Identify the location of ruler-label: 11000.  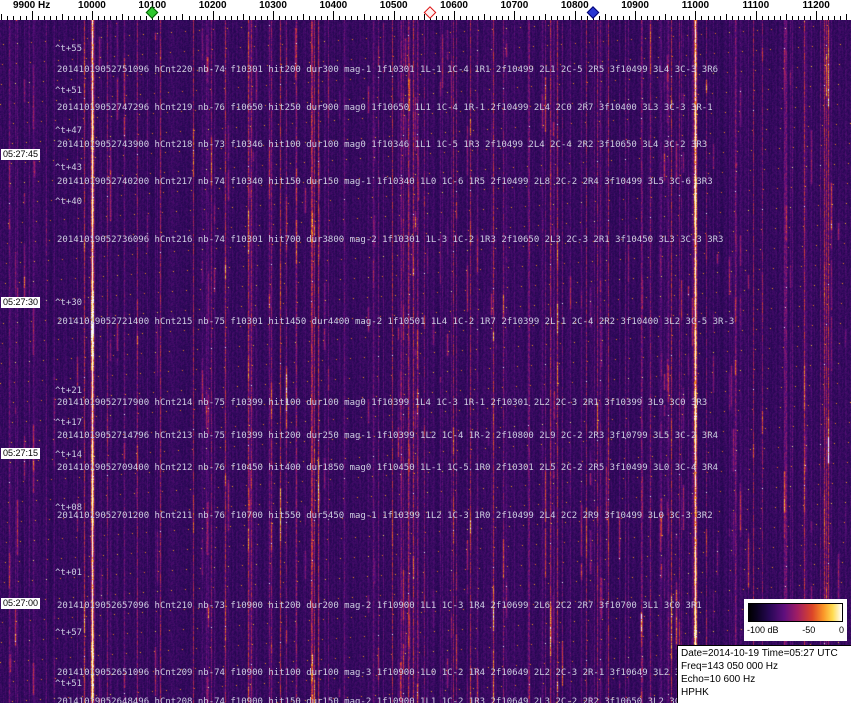
(695, 5).